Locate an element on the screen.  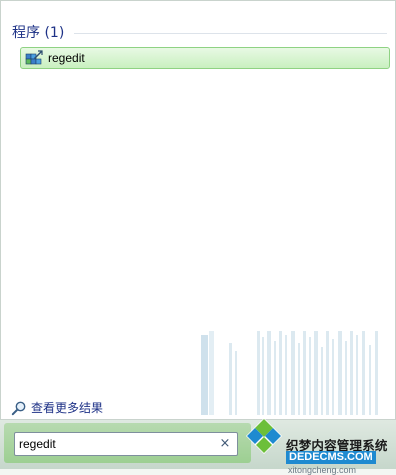
clear-search-button: × is located at coordinates (225, 444).